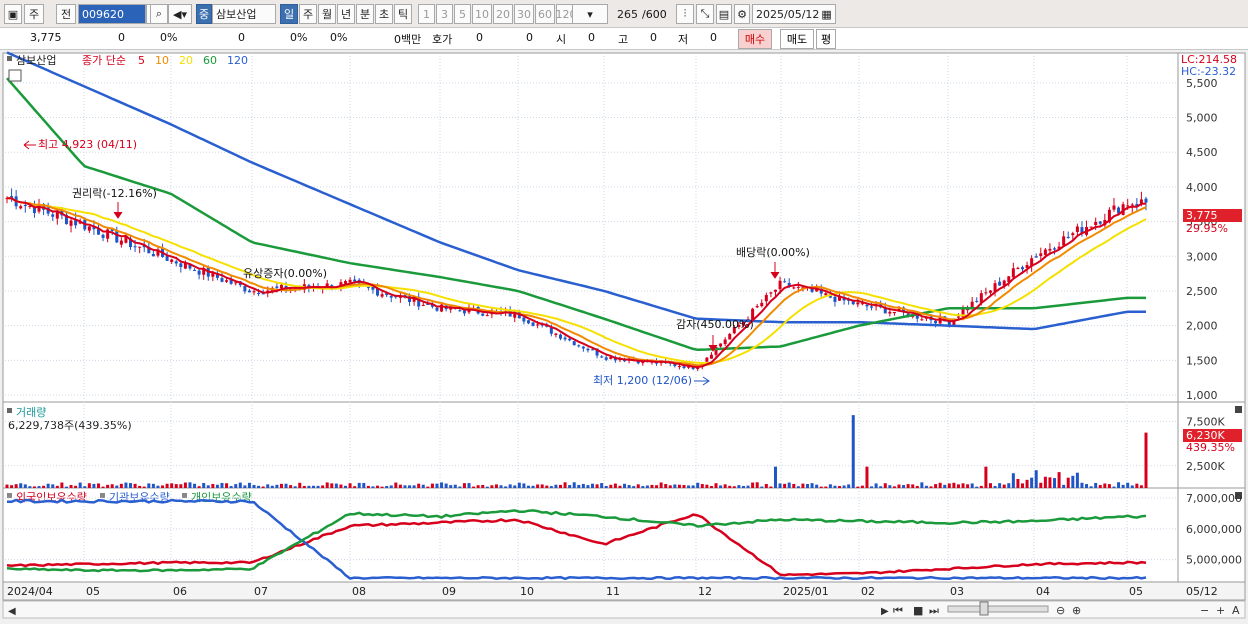  What do you see at coordinates (685, 14) in the screenshot?
I see `candle-icon: ⫶` at bounding box center [685, 14].